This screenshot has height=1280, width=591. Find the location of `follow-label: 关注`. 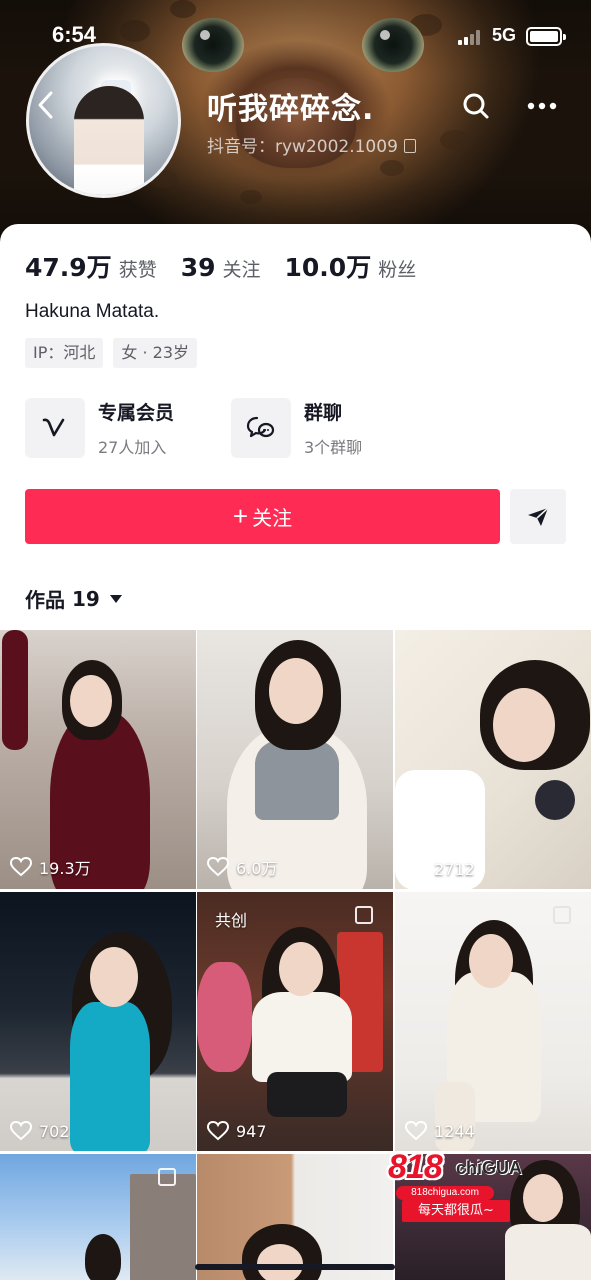

follow-label: 关注 is located at coordinates (272, 519).